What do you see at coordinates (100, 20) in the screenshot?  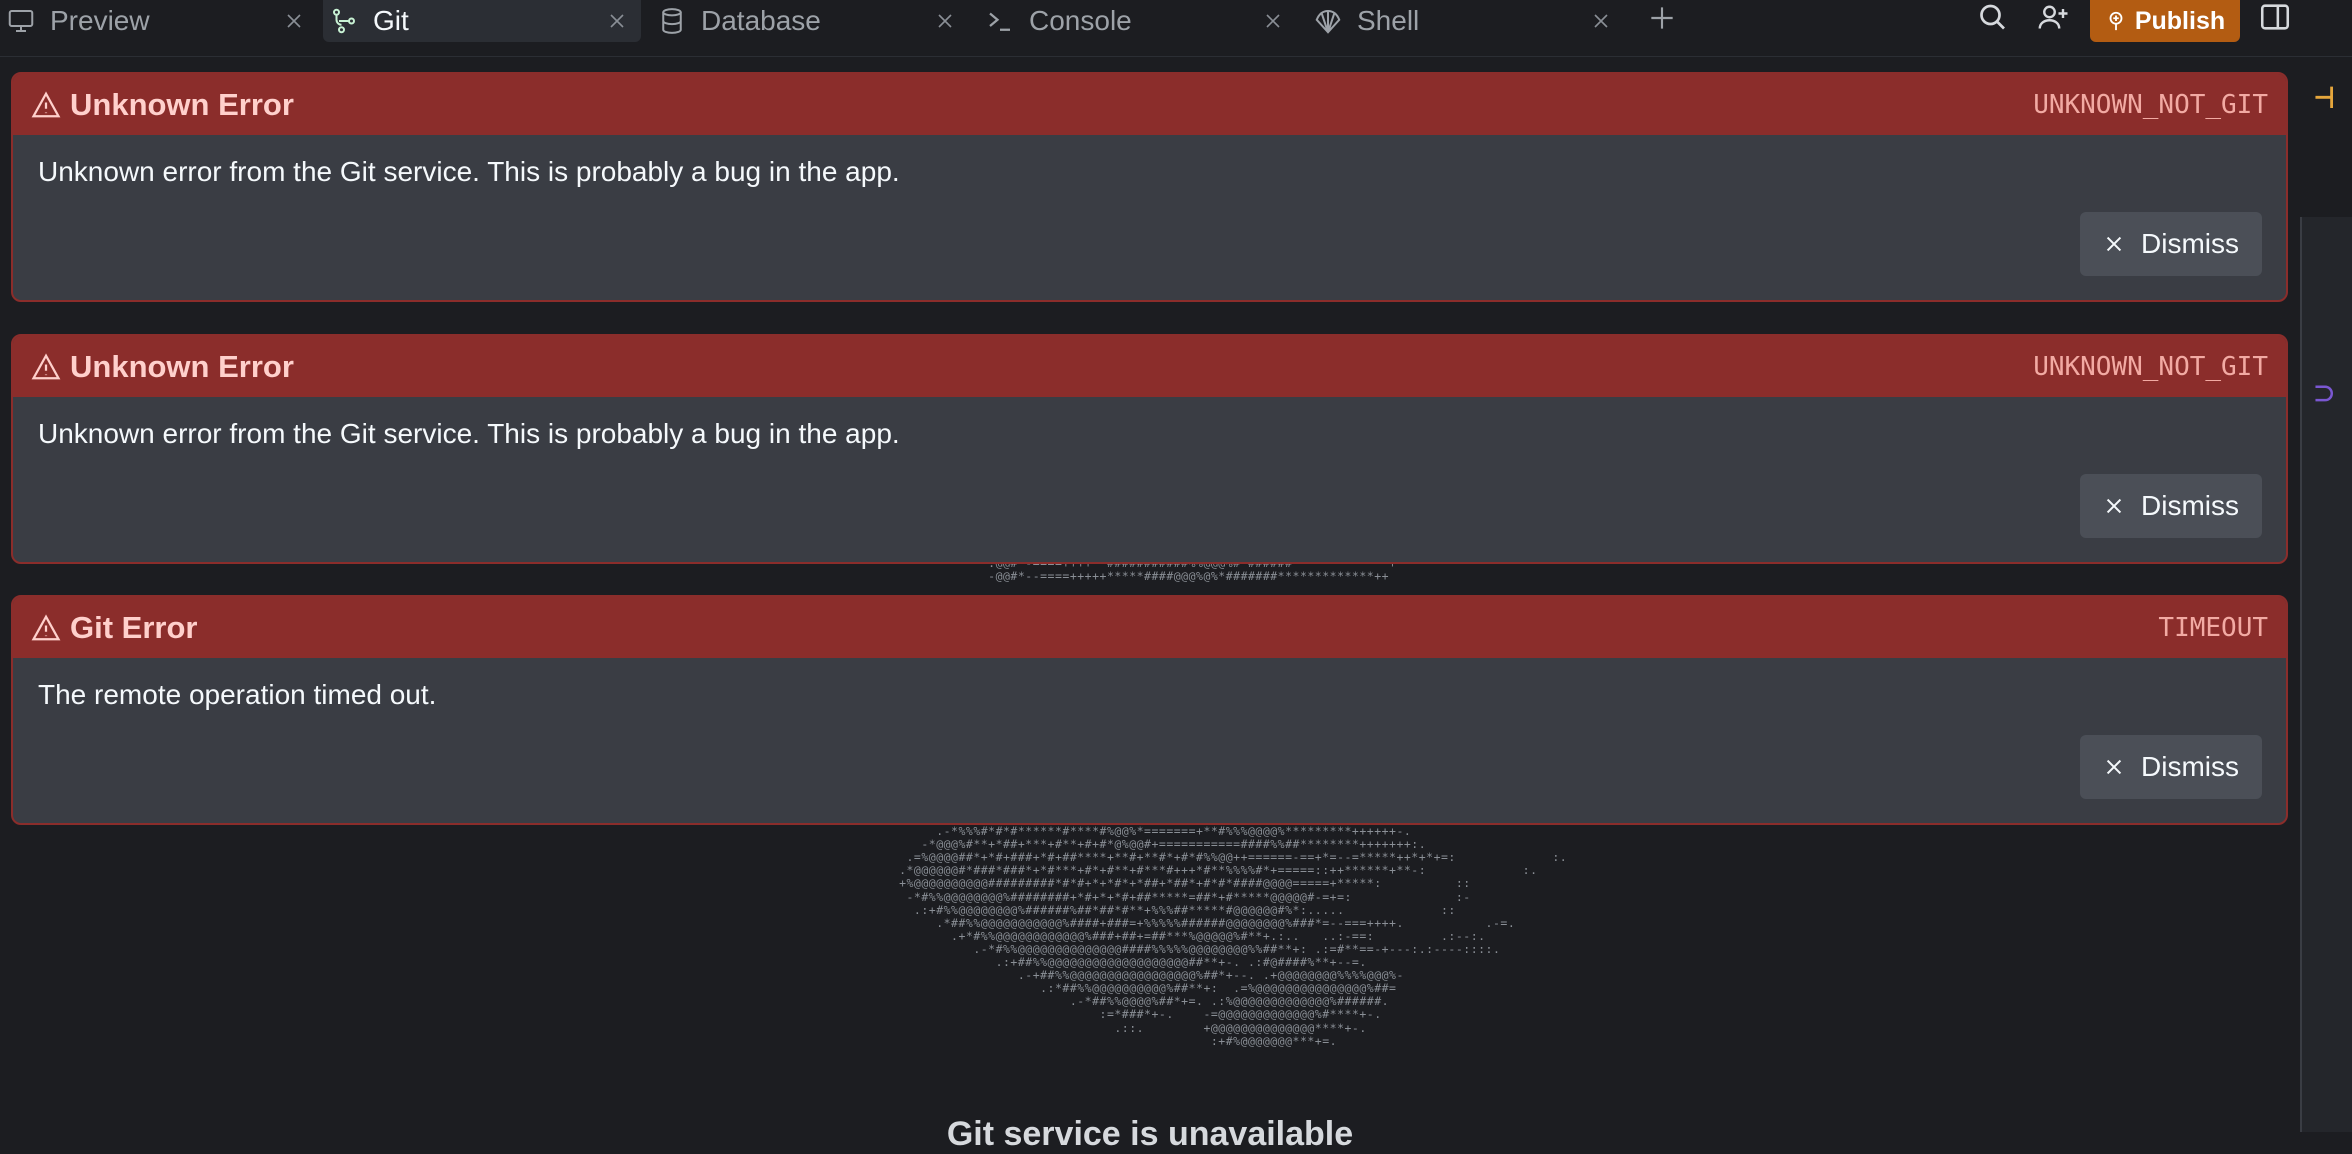 I see `tab-label: Preview` at bounding box center [100, 20].